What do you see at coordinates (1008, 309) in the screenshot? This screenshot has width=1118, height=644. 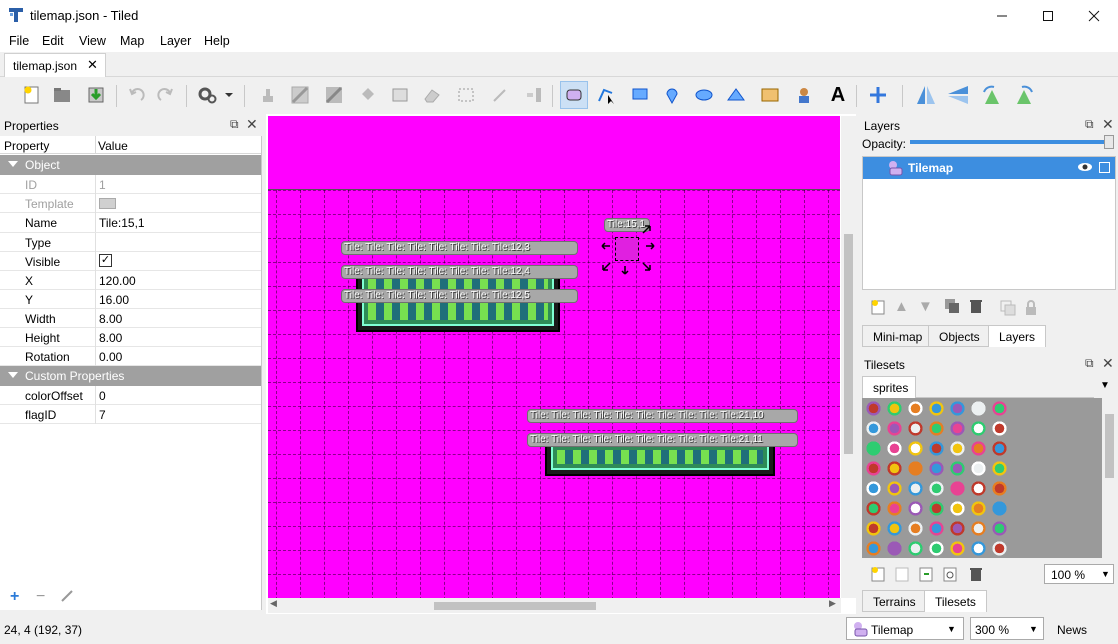 I see `toggle-other-layers-icon` at bounding box center [1008, 309].